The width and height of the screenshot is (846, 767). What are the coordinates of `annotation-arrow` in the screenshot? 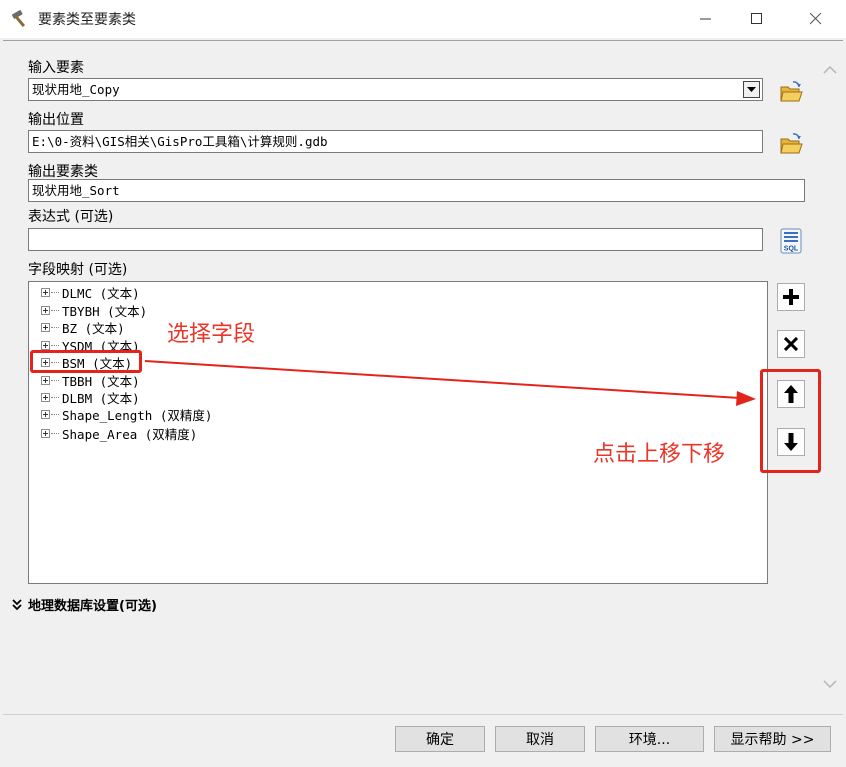 It's located at (450, 383).